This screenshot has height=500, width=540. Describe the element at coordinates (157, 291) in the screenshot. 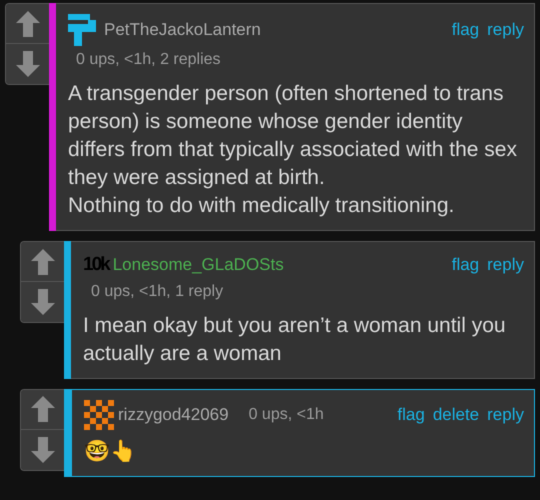

I see `comment-meta: 0 ups, <1h, 1 reply` at that location.